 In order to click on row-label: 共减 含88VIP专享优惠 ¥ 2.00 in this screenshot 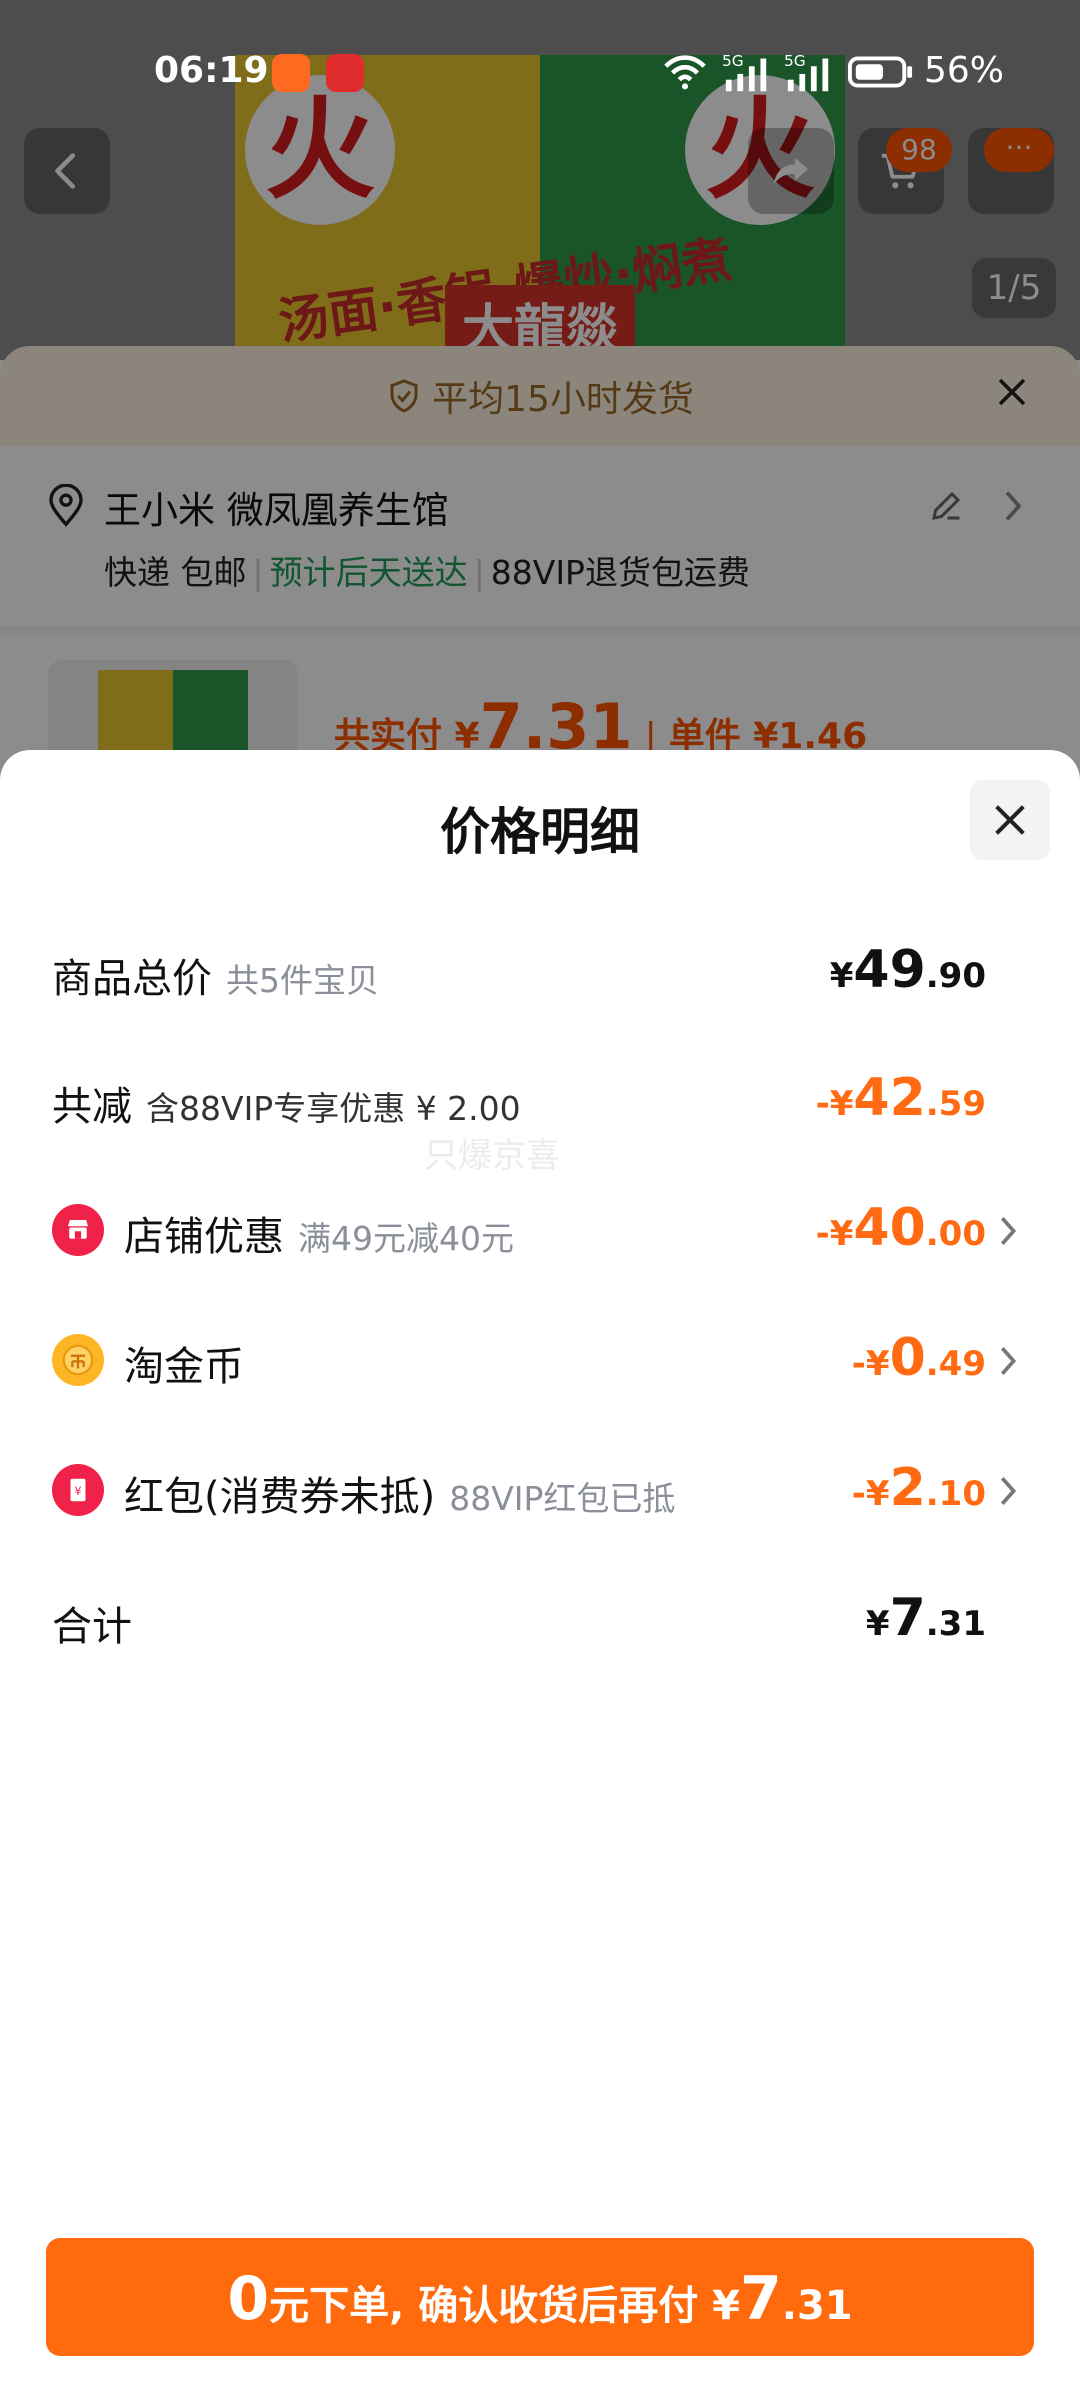, I will do `click(286, 1103)`.